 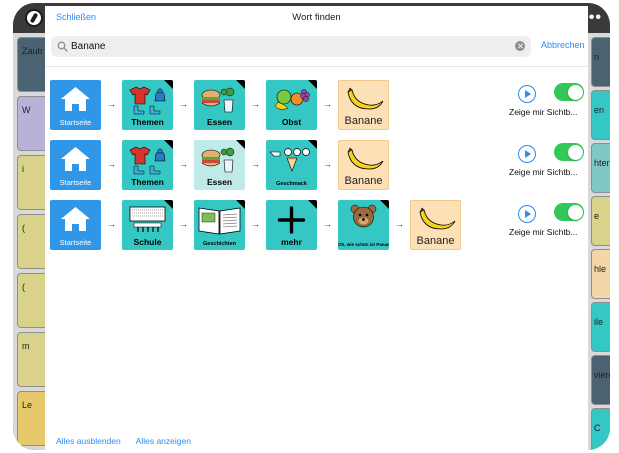 I want to click on path-step-label: Geschmack, so click(x=291, y=184).